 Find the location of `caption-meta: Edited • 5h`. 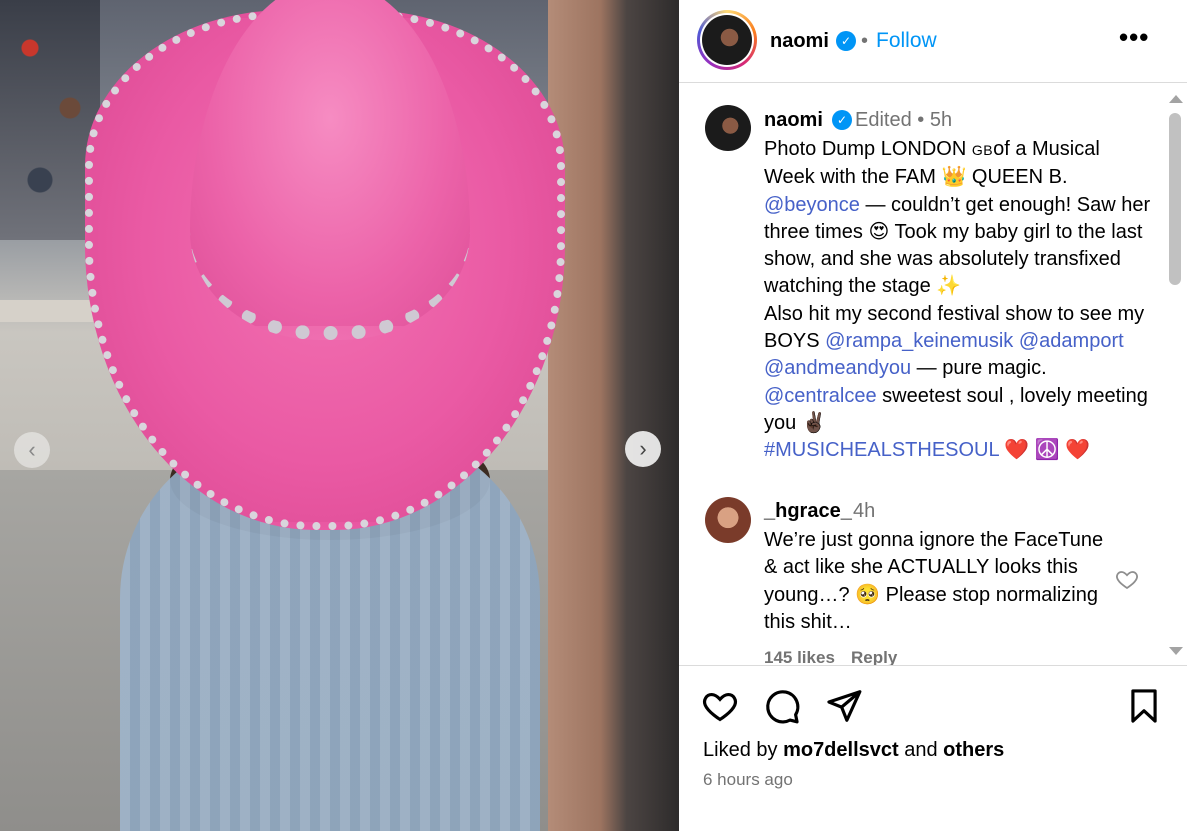

caption-meta: Edited • 5h is located at coordinates (904, 120).